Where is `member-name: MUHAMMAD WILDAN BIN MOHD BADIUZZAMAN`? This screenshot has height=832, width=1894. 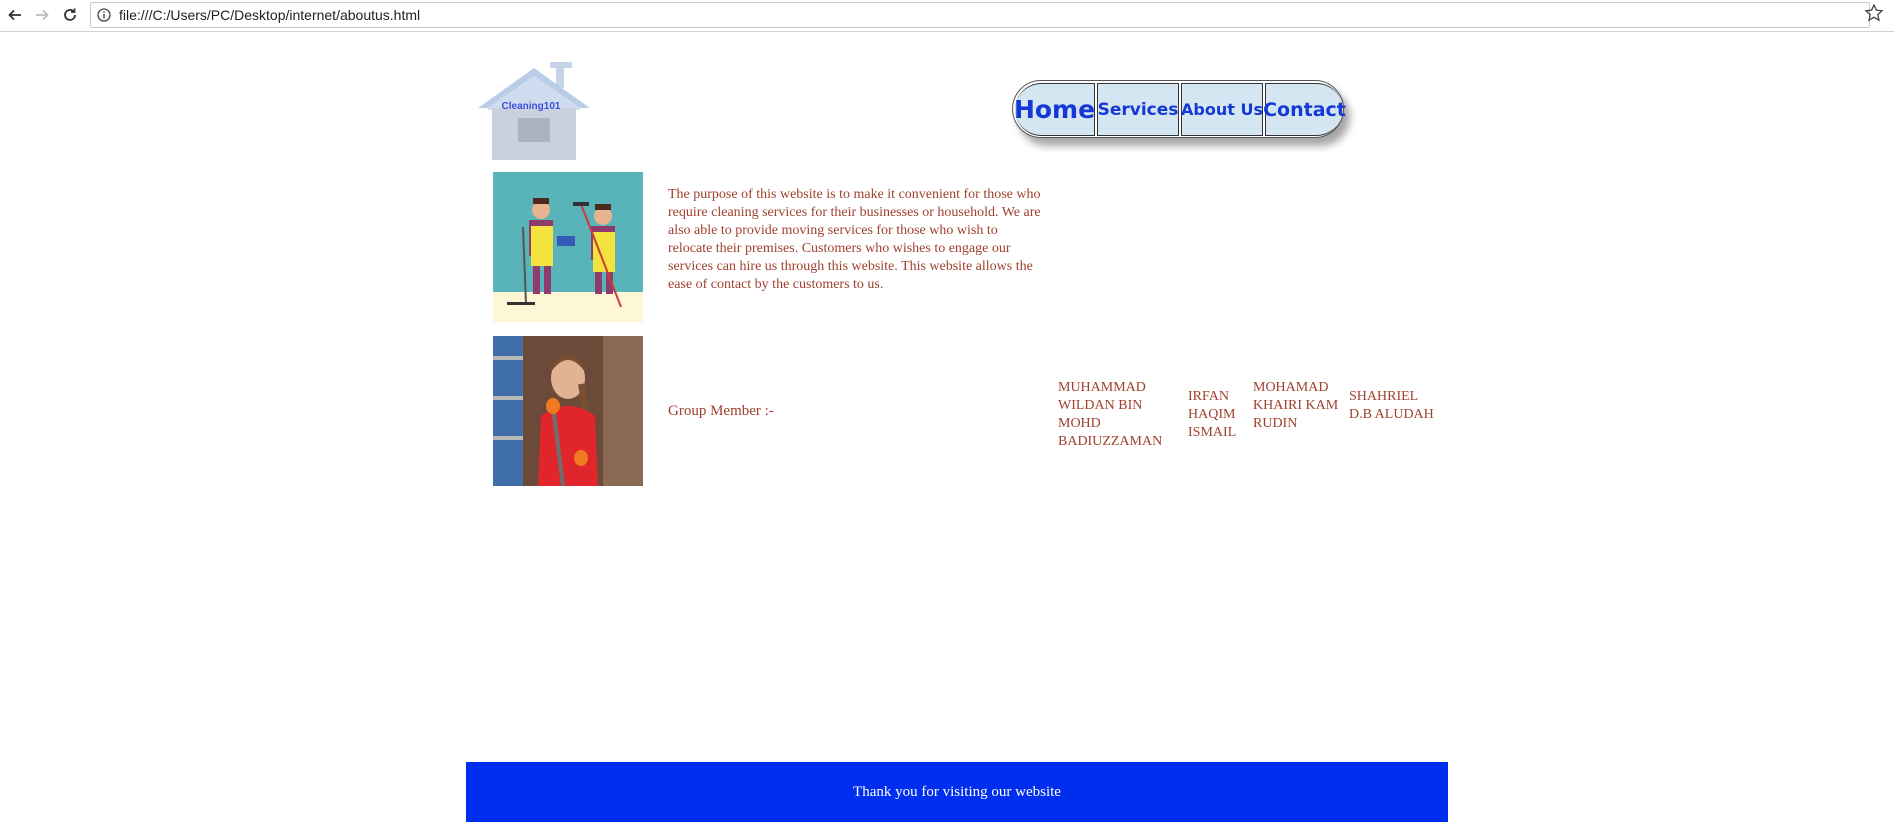
member-name: MUHAMMAD WILDAN BIN MOHD BADIUZZAMAN is located at coordinates (1110, 414).